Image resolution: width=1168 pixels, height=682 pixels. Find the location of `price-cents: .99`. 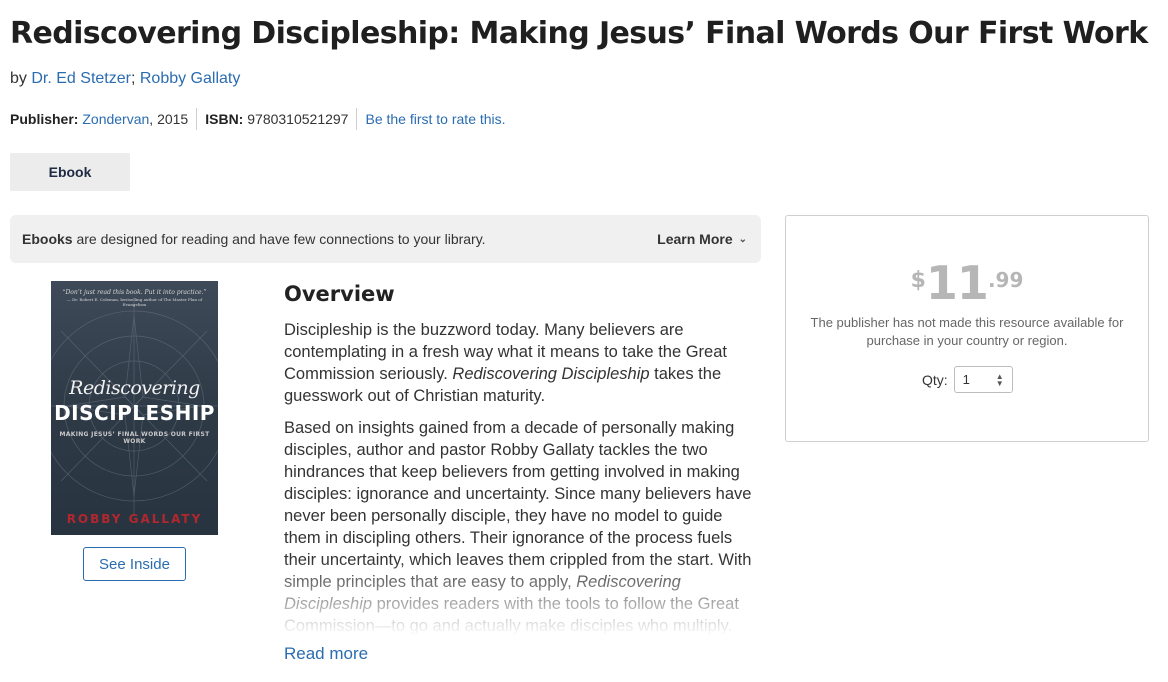

price-cents: .99 is located at coordinates (1005, 280).